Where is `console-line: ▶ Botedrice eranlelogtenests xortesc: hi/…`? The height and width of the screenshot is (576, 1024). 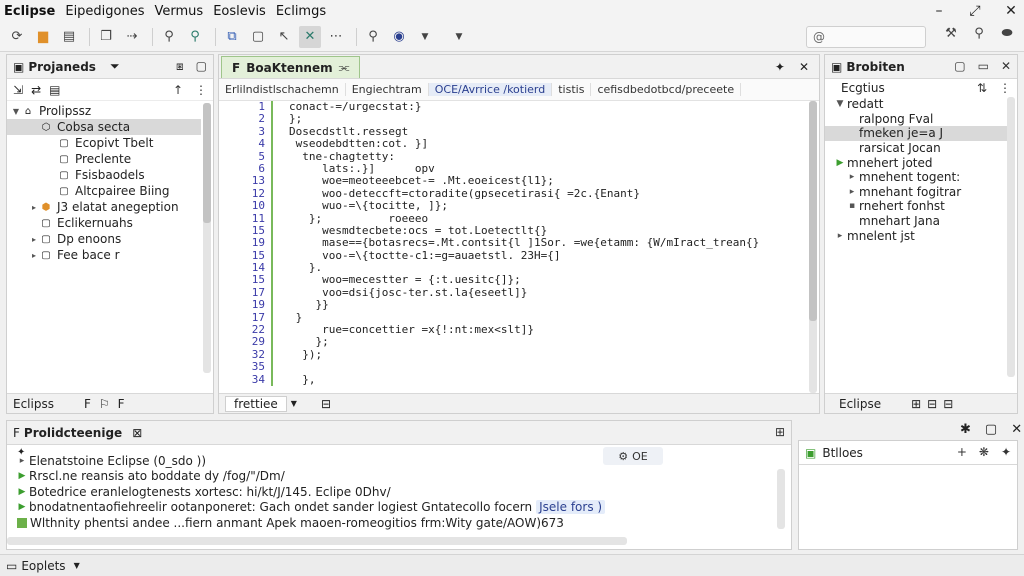
console-line: ▶ Botedrice eranlelogtenests xortesc: hi/… is located at coordinates (392, 492).